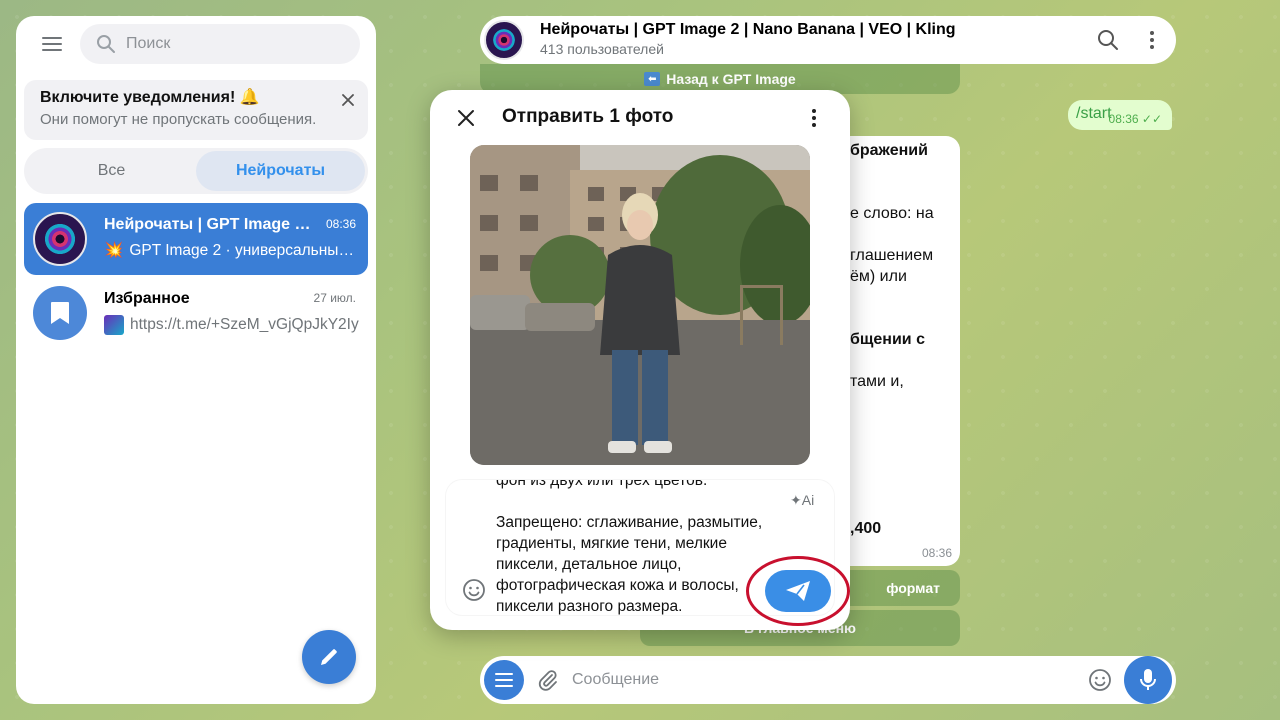 The height and width of the screenshot is (720, 1280). I want to click on message-fragment: тами и,, so click(877, 381).